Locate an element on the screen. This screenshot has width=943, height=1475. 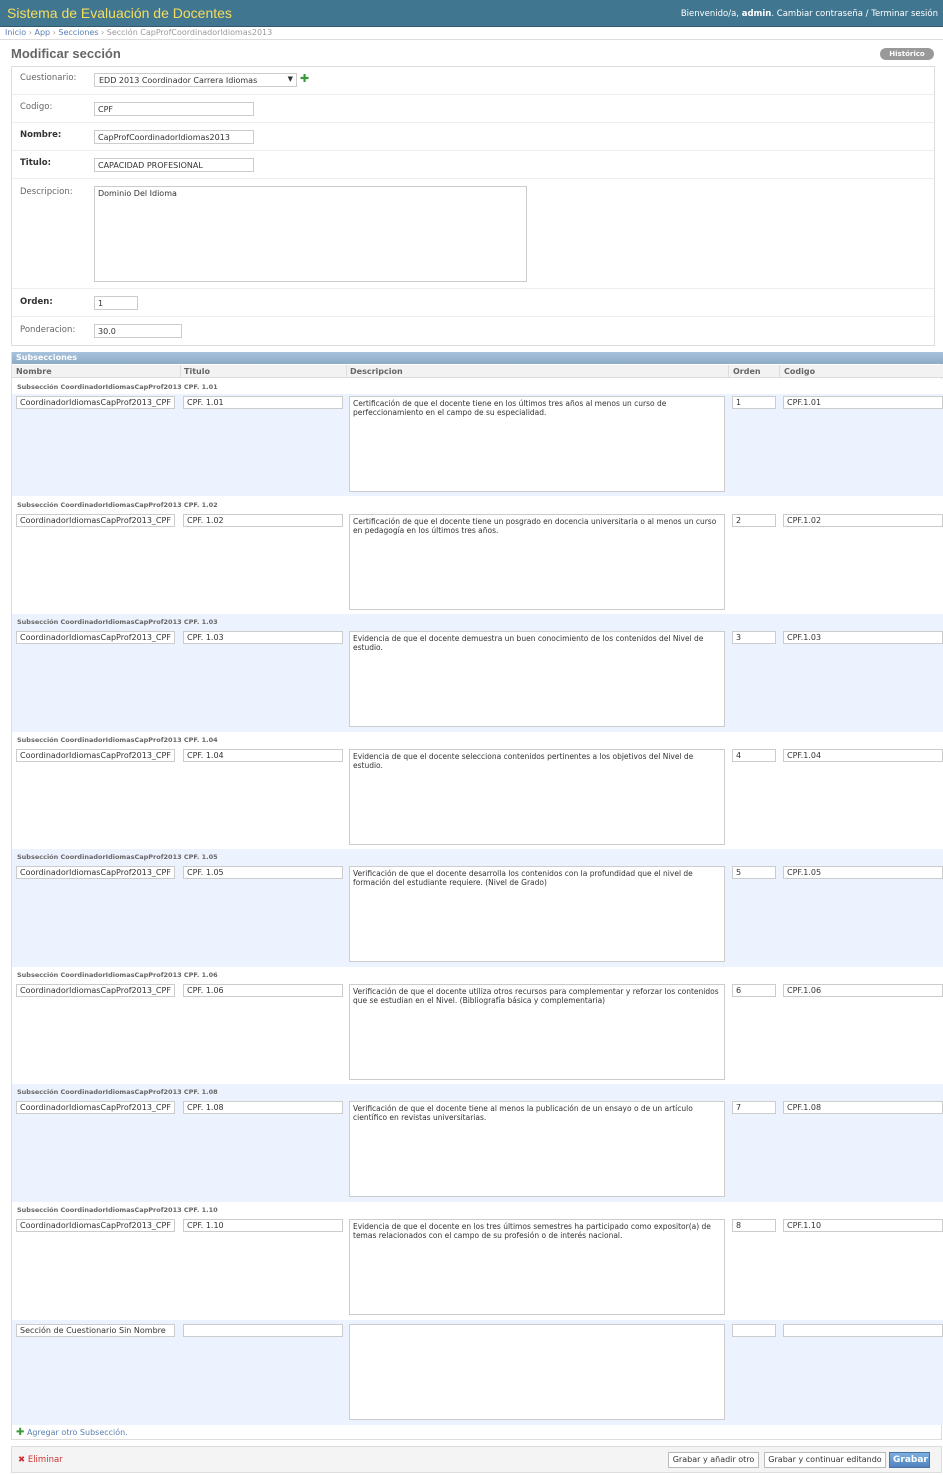
form-row-titulo: Titulo: is located at coordinates (473, 165).